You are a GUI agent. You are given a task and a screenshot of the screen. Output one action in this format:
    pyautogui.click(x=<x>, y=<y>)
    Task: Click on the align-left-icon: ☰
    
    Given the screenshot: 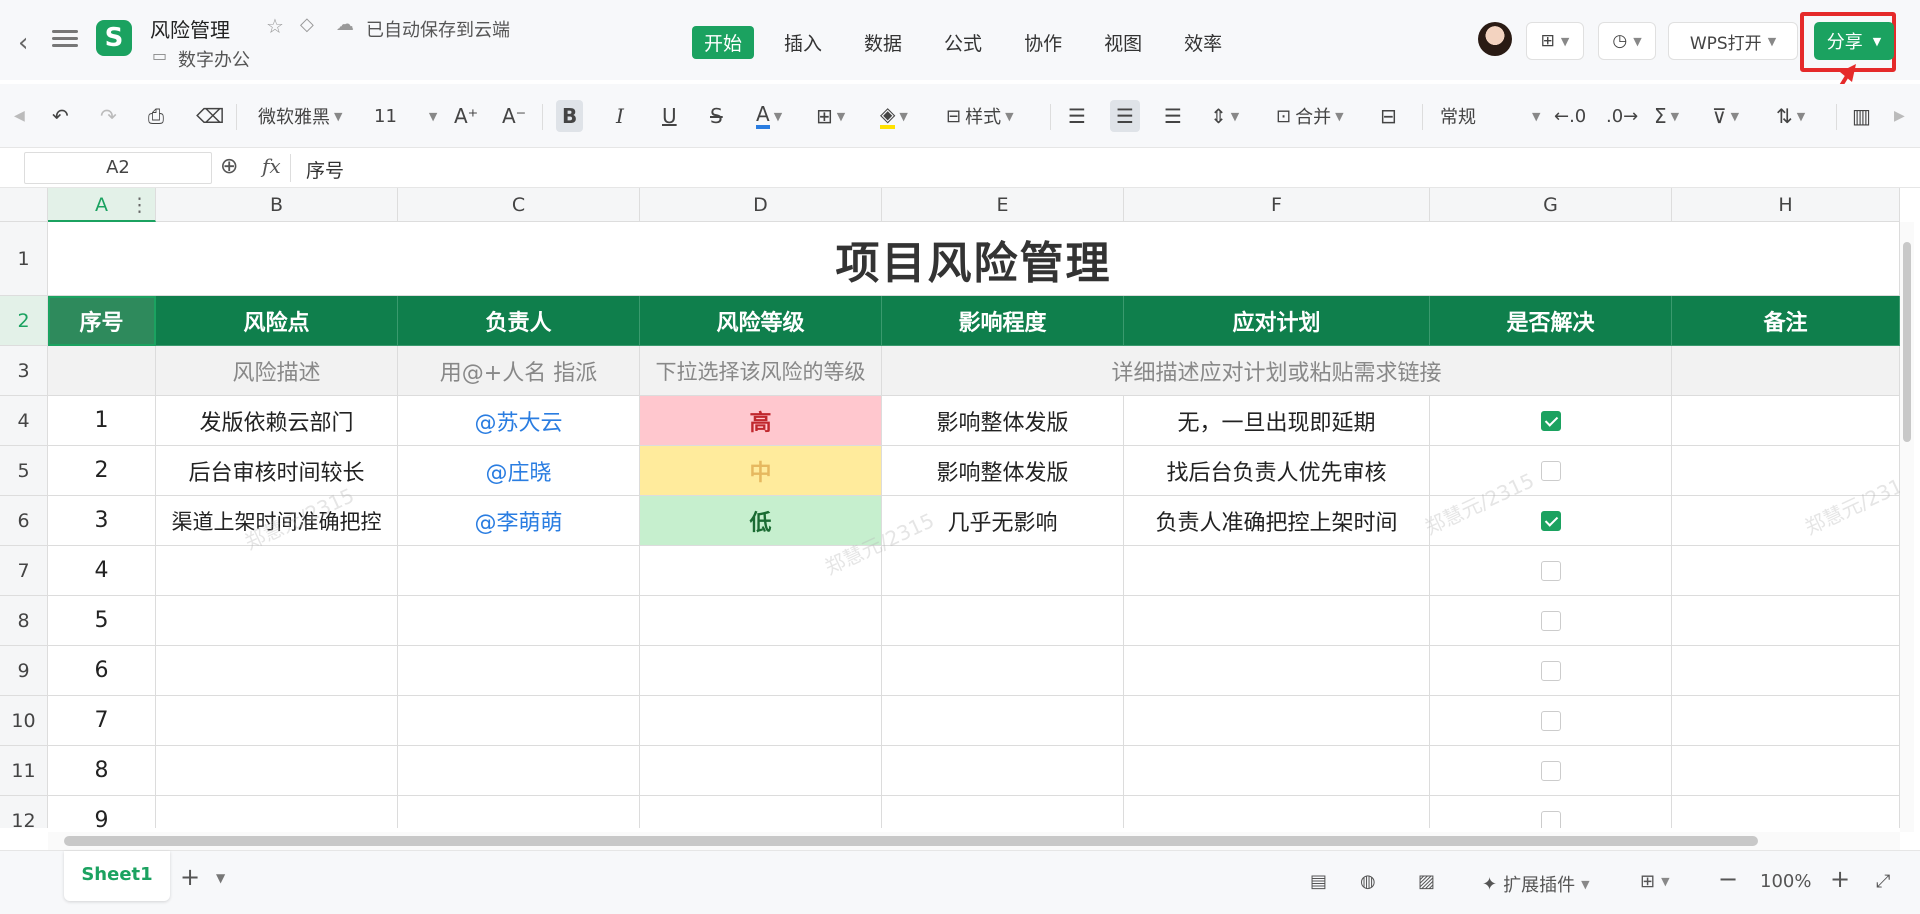 What is the action you would take?
    pyautogui.click(x=1077, y=116)
    